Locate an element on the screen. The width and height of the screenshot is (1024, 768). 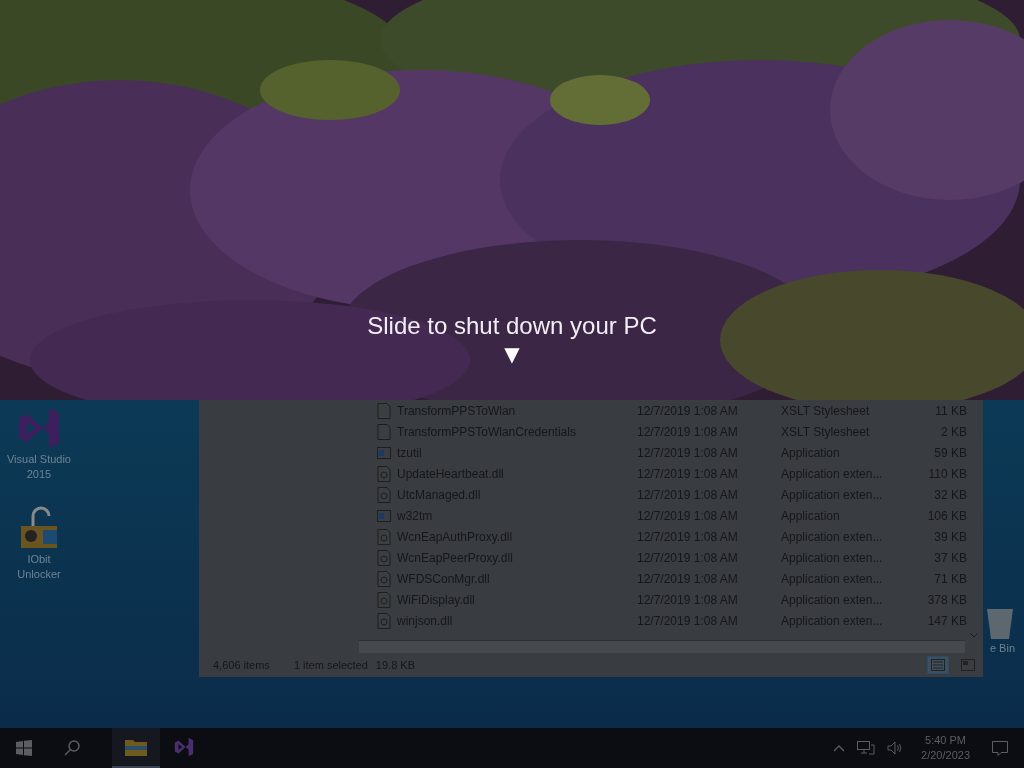
folder-taskbar-button is located at coordinates (136, 748).